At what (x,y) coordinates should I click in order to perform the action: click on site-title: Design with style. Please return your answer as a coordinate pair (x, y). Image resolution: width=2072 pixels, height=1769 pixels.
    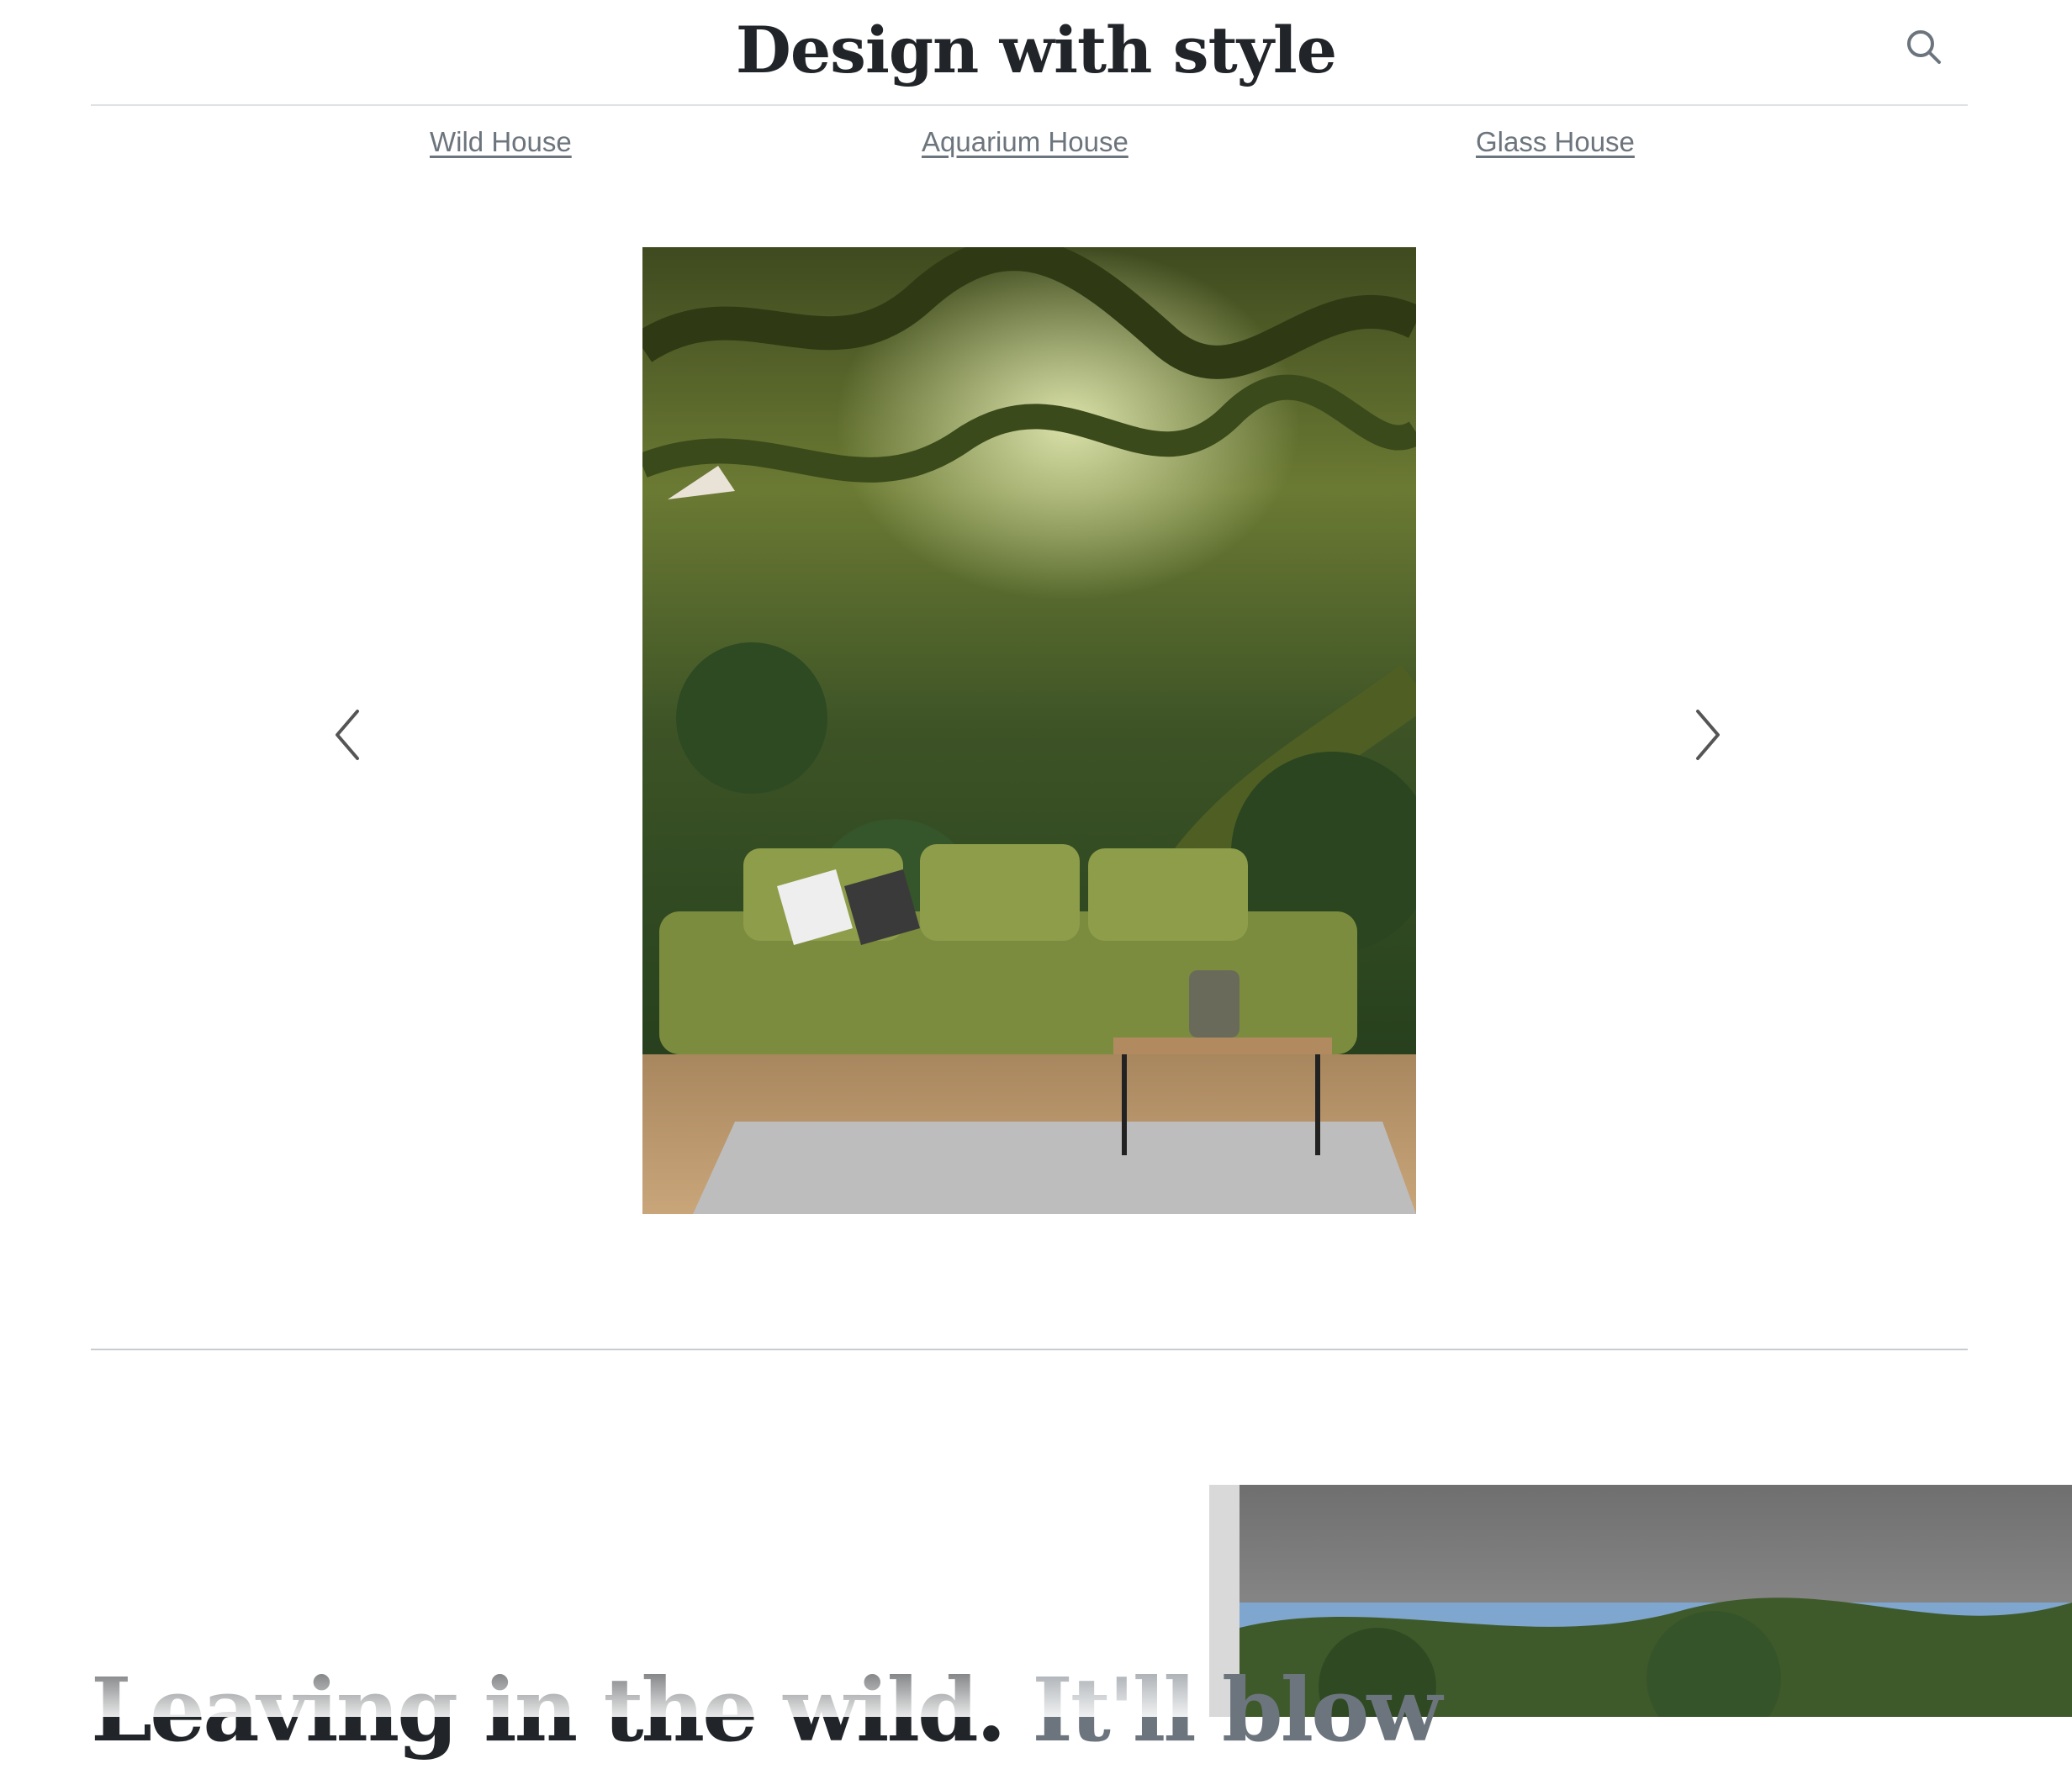
    Looking at the image, I should click on (1036, 50).